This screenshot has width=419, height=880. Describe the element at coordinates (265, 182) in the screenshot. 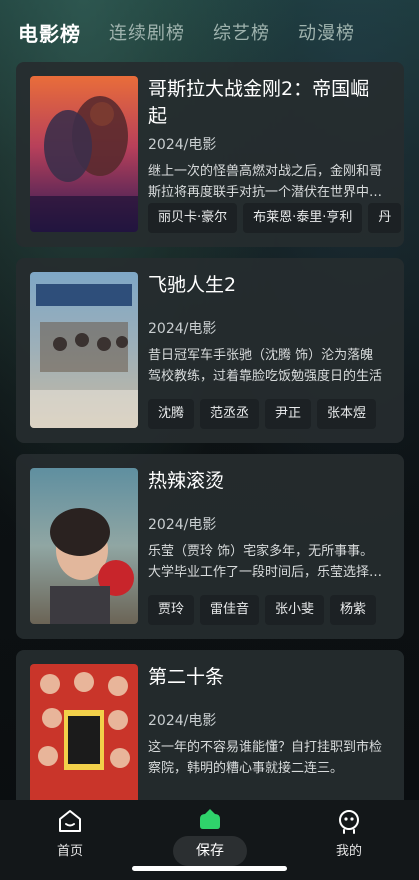

I see `movie-description: 继上一次的怪兽高燃对战之后，金刚和哥斯拉将再度联手对抗一个潜伏在世界中的巨大威胁` at that location.